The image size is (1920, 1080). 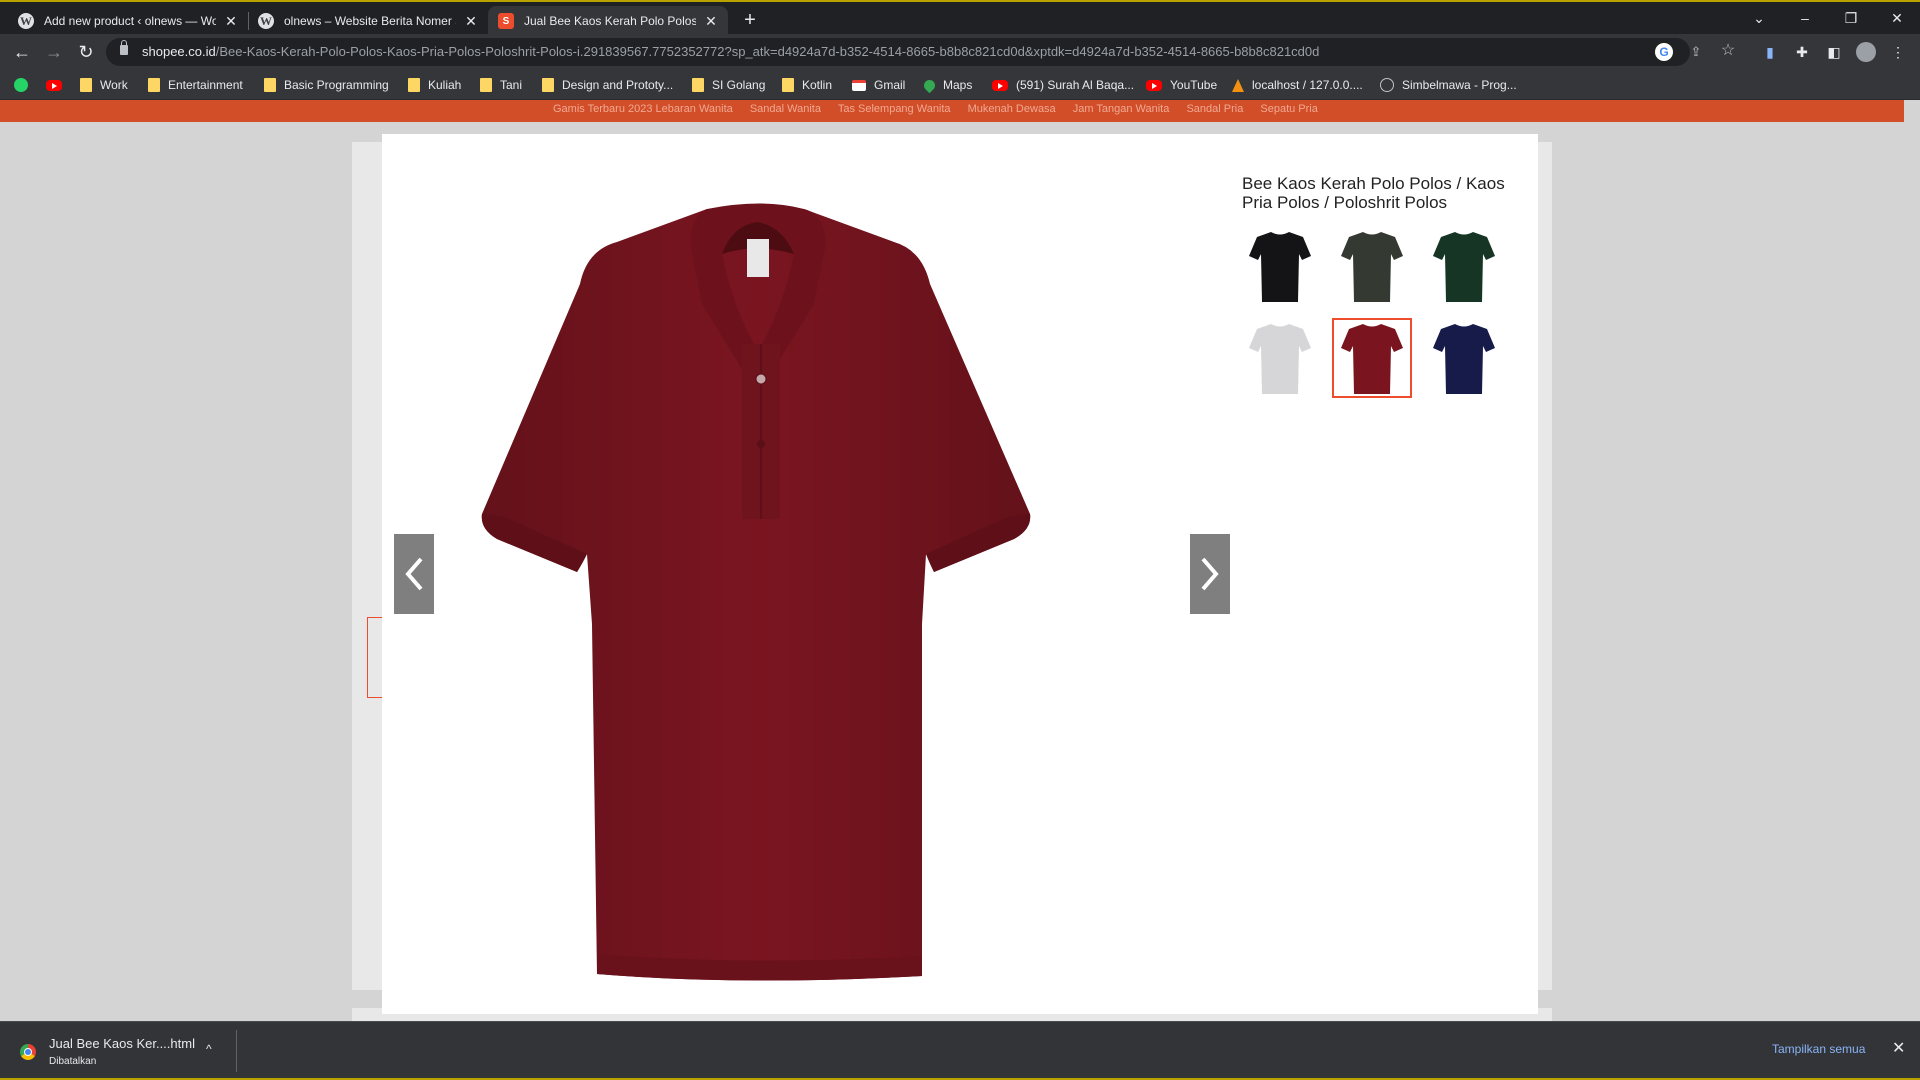 I want to click on header-link: Jam Tangan Wanita, so click(x=1121, y=109).